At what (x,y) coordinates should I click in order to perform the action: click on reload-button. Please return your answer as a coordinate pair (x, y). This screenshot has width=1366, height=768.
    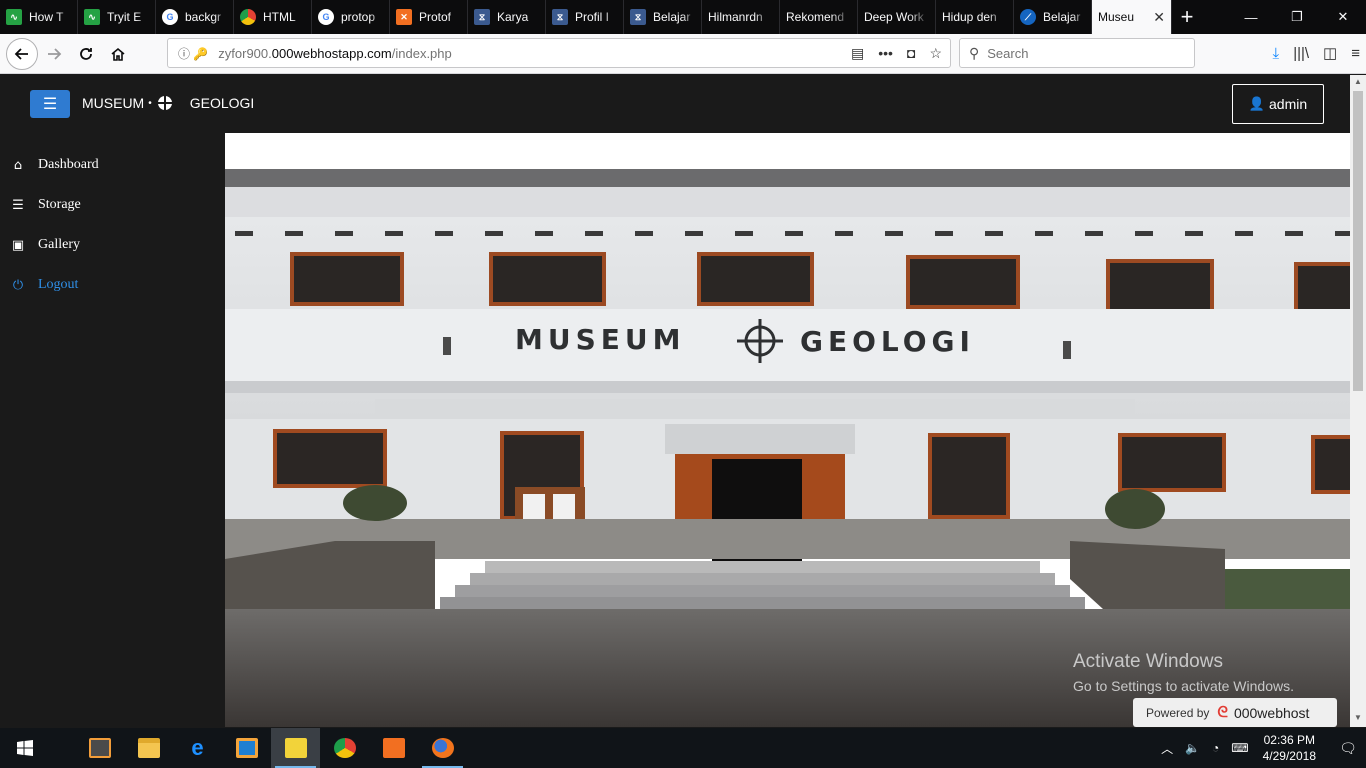
    Looking at the image, I should click on (86, 54).